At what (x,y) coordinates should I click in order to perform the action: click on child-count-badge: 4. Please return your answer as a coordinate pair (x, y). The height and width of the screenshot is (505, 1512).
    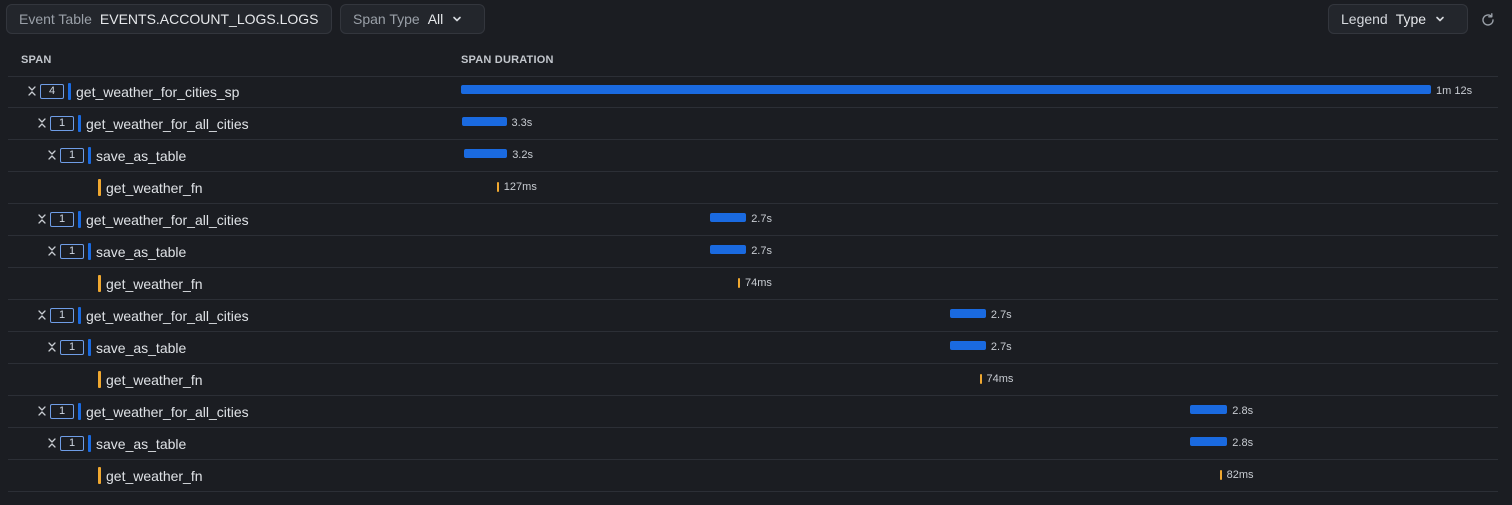
    Looking at the image, I should click on (52, 91).